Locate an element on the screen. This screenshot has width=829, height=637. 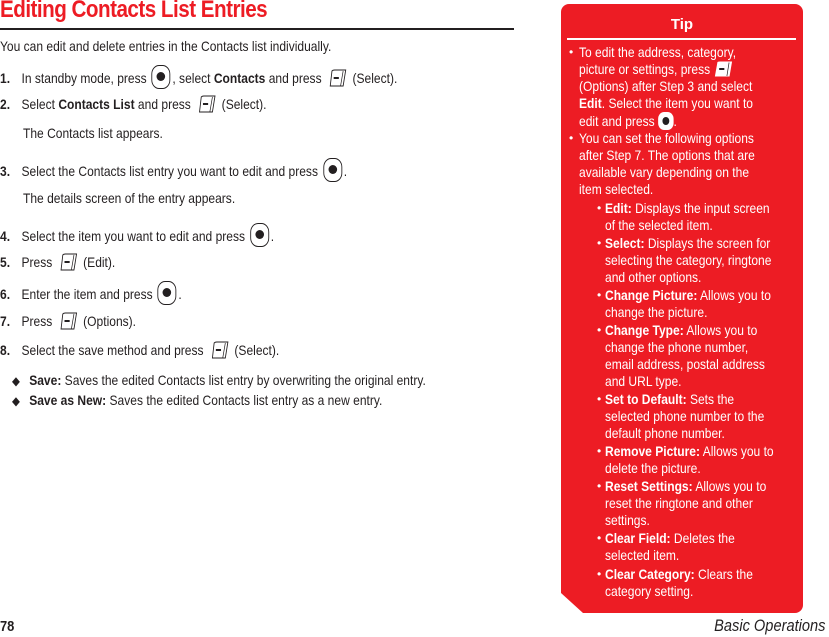
tip-option-line: selected phone number to the is located at coordinates (684, 416).